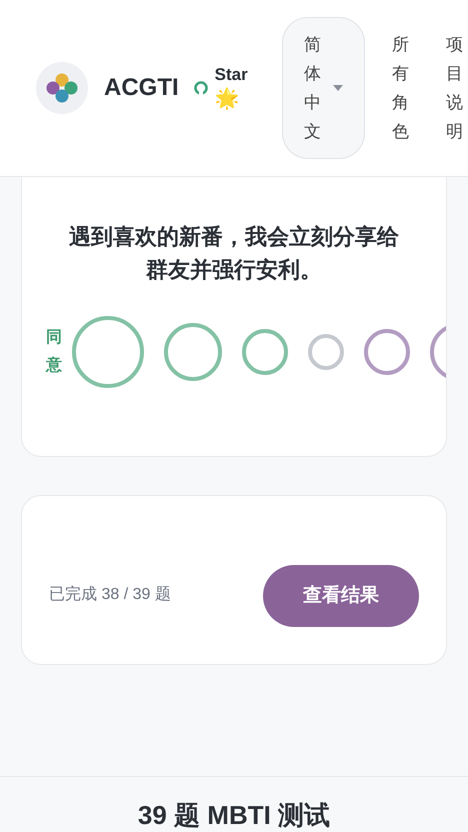 The width and height of the screenshot is (468, 832). I want to click on view-results-button: 查看结果, so click(341, 596).